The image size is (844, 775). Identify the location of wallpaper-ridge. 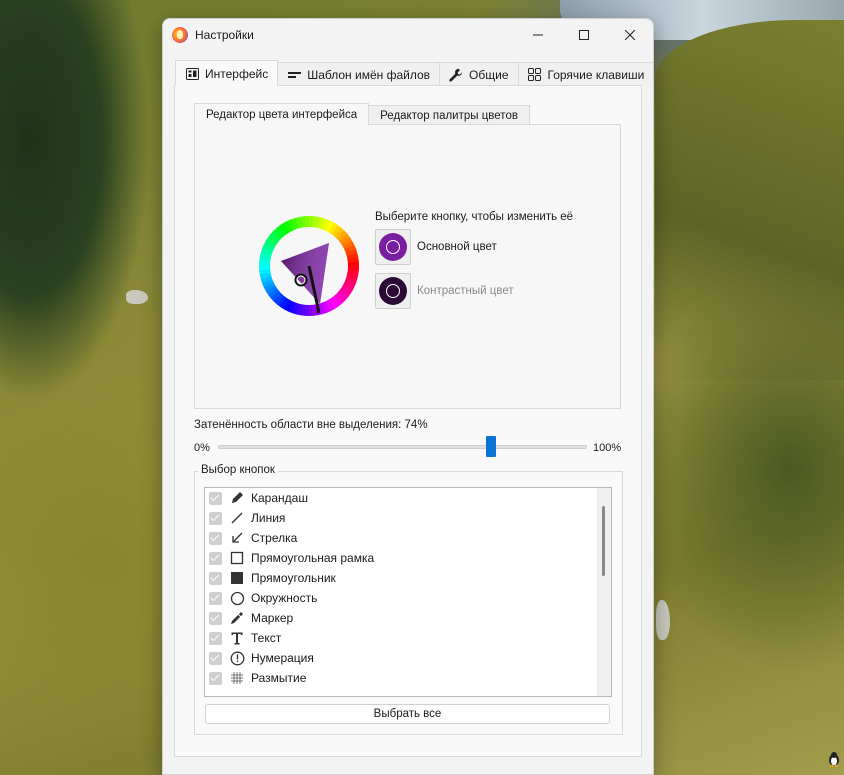
(749, 200).